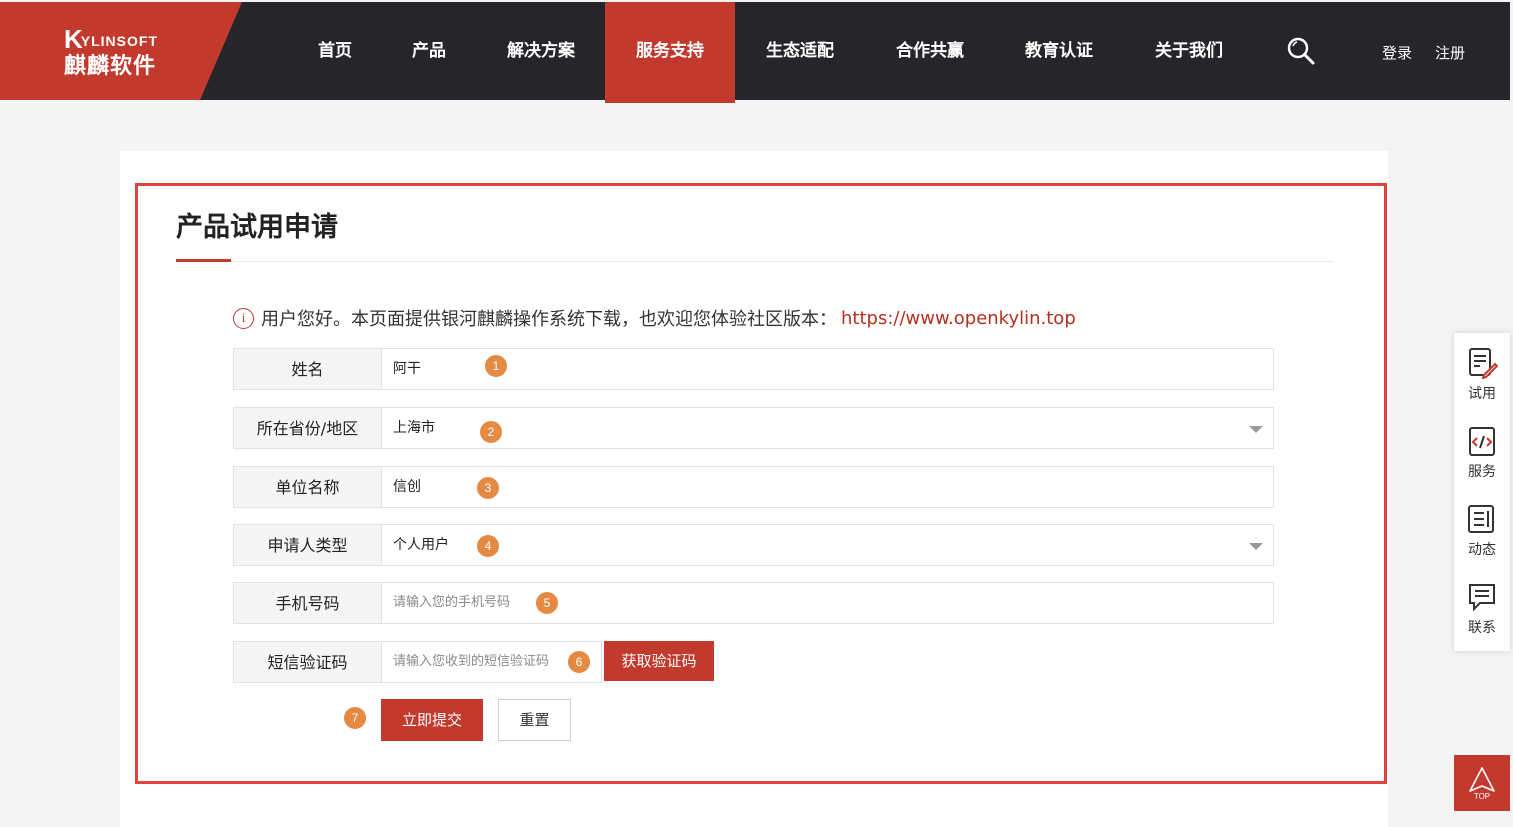 This screenshot has width=1513, height=827. I want to click on sidebar-label-service: 服务, so click(1482, 472).